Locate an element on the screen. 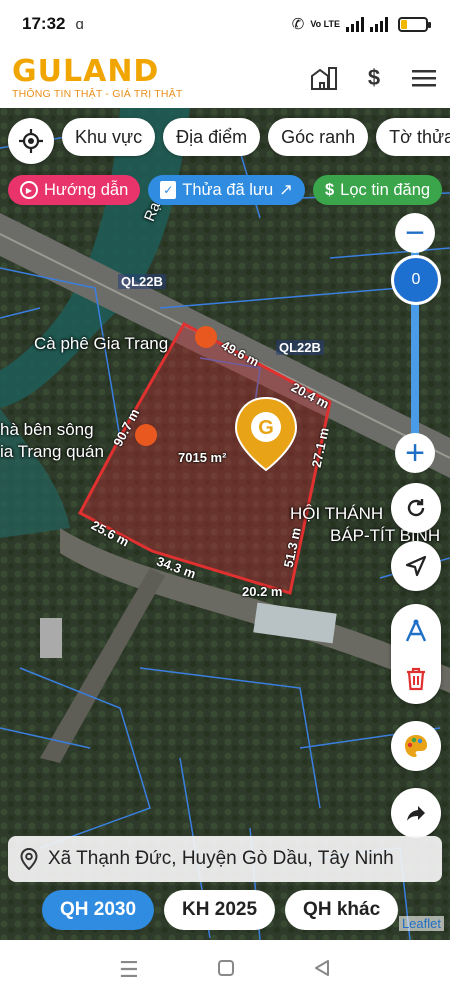 This screenshot has width=450, height=1000. brand-name: GULAND is located at coordinates (86, 71).